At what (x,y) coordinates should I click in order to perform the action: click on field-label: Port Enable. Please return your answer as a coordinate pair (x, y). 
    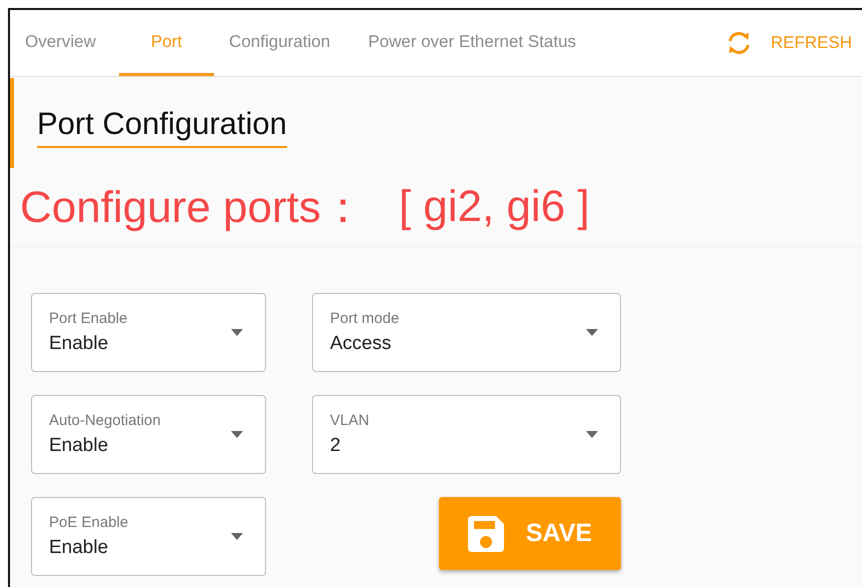
    Looking at the image, I should click on (88, 318).